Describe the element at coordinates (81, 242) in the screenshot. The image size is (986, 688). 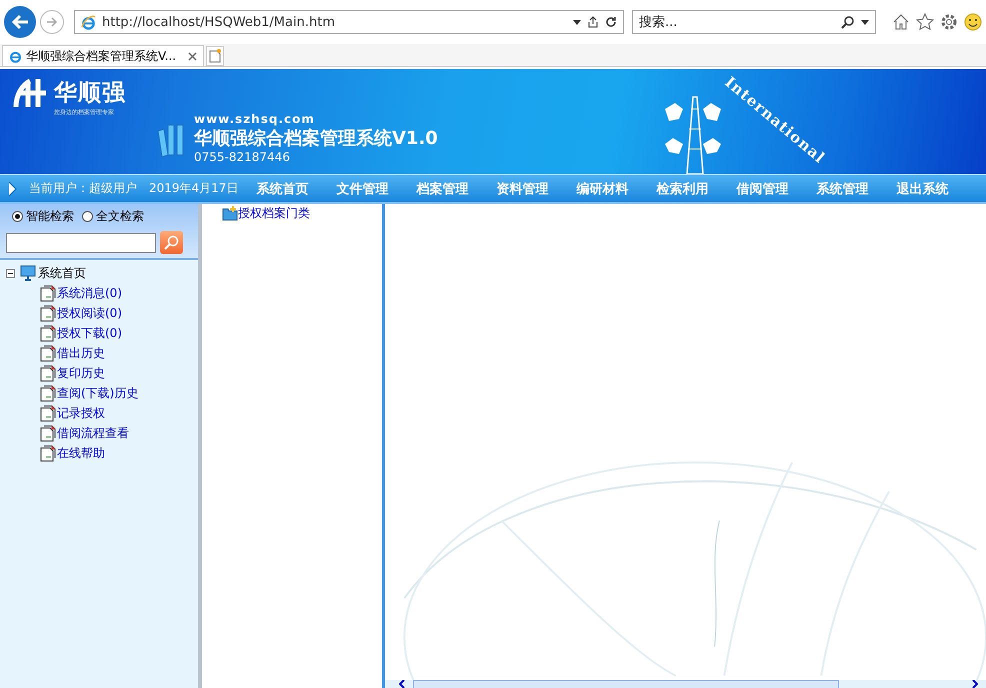
I see `search-input` at that location.